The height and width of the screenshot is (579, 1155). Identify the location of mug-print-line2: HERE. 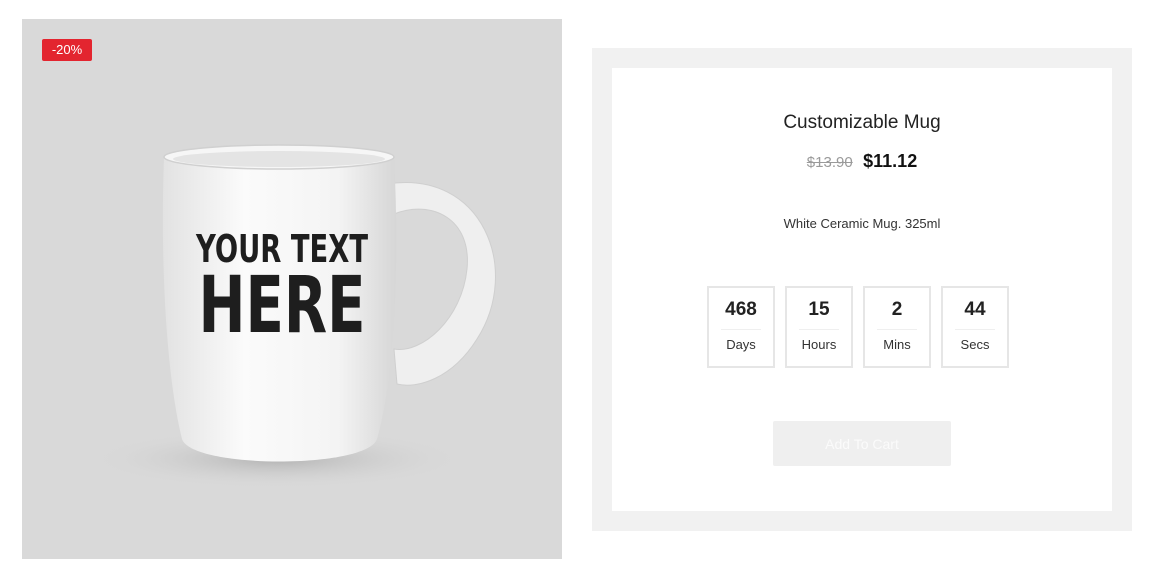
(282, 306).